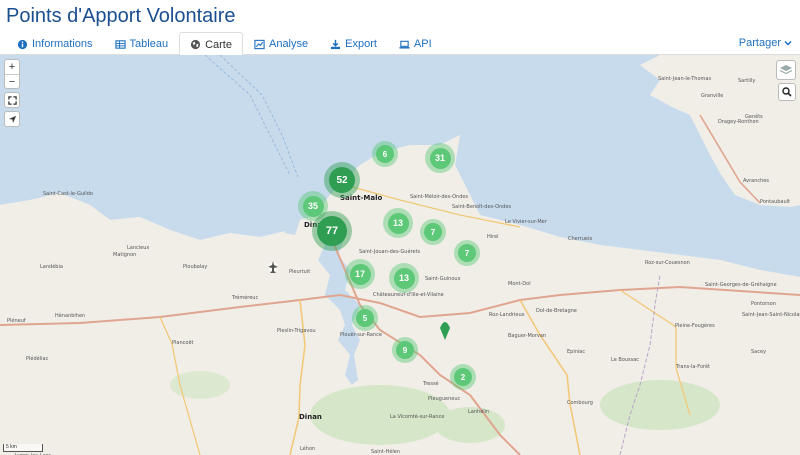  What do you see at coordinates (245, 298) in the screenshot?
I see `place-label: Tréméreuc` at bounding box center [245, 298].